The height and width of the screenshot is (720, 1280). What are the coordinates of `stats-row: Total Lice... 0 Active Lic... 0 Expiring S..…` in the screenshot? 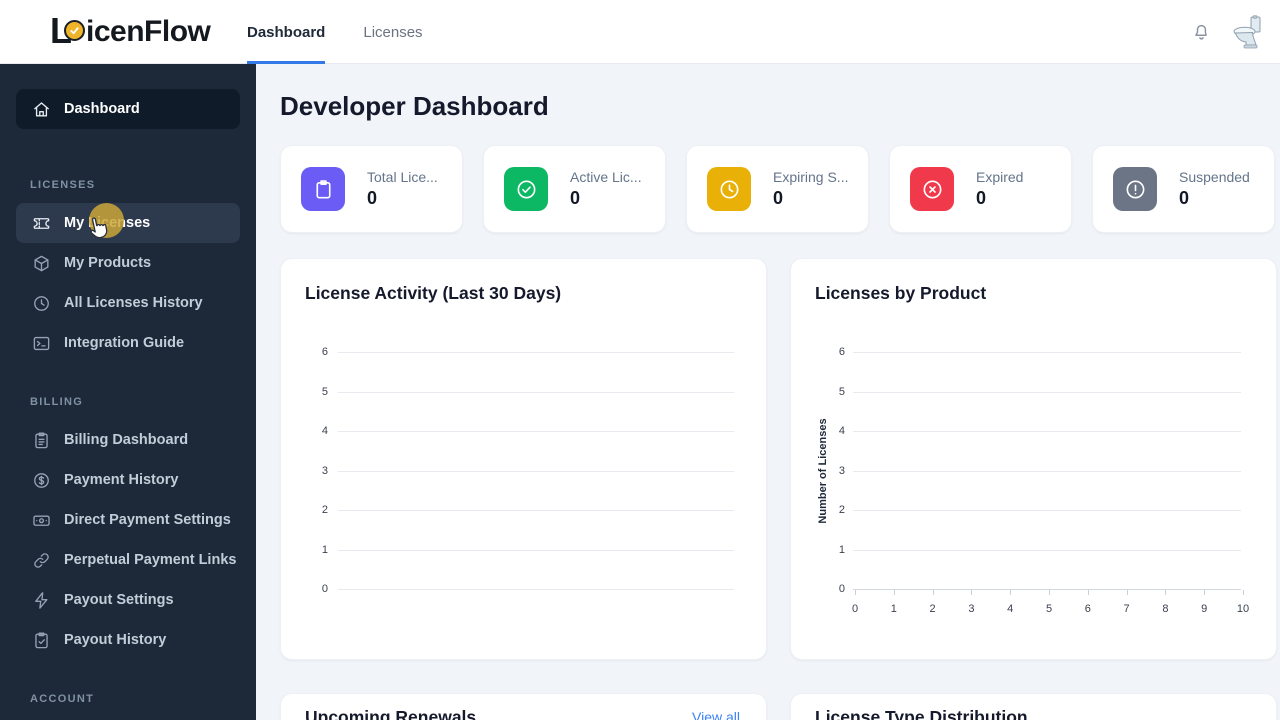 It's located at (777, 189).